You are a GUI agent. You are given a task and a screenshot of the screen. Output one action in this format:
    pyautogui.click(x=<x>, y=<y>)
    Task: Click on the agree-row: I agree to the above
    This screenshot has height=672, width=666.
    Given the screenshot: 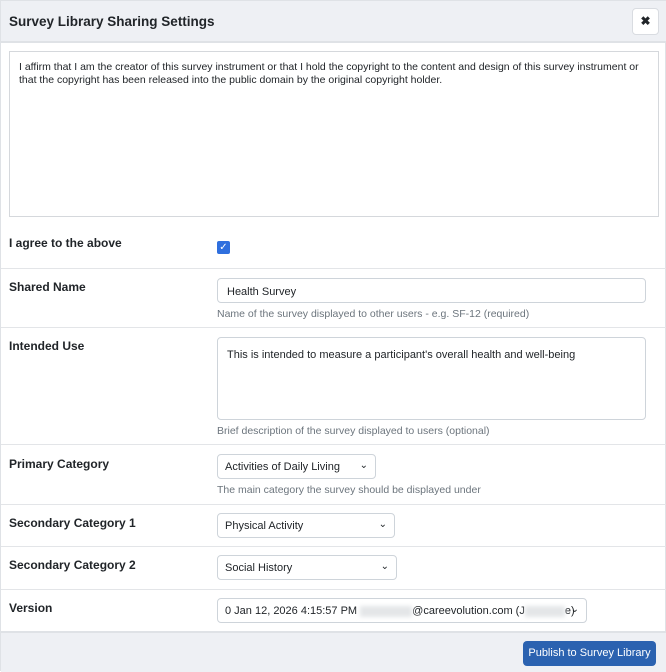 What is the action you would take?
    pyautogui.click(x=333, y=247)
    